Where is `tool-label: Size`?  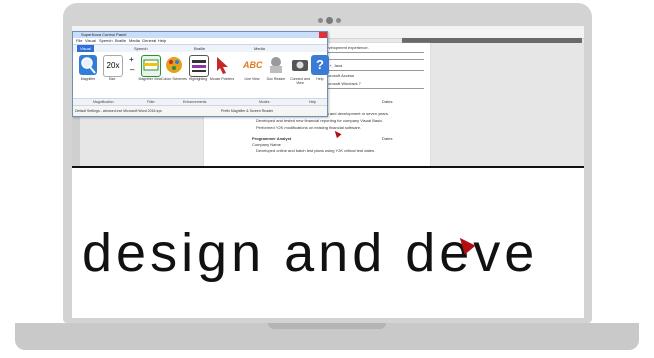 tool-label: Size is located at coordinates (112, 79).